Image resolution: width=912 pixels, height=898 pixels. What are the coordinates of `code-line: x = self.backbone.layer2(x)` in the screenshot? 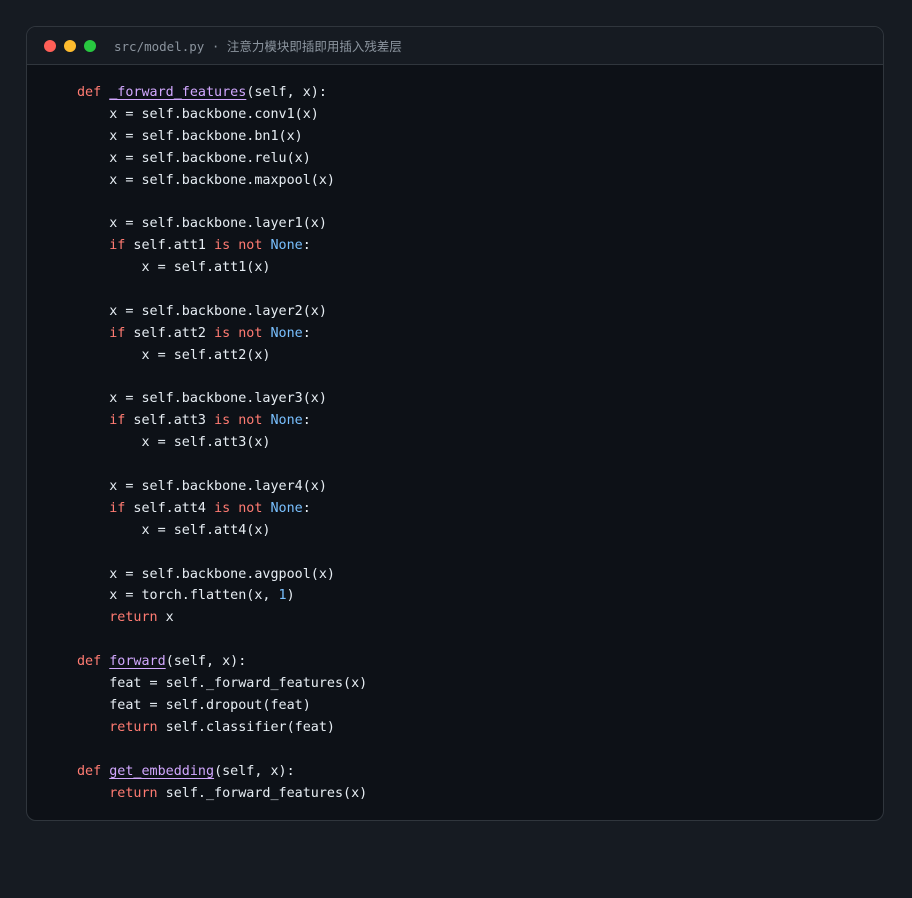 It's located at (480, 312).